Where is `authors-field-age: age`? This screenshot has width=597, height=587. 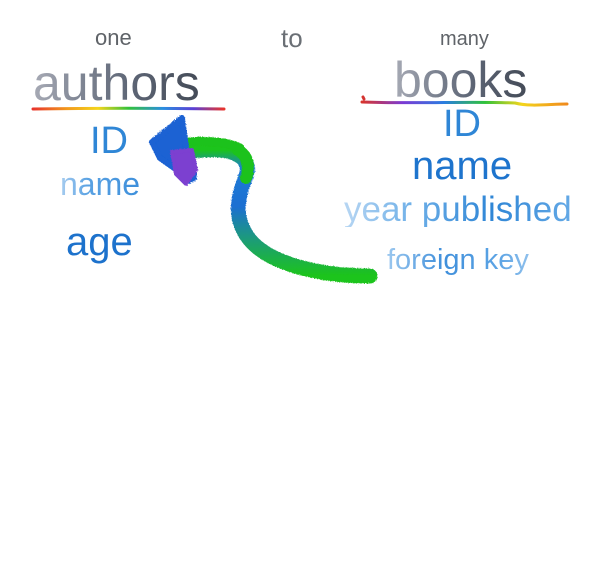 authors-field-age: age is located at coordinates (99, 242).